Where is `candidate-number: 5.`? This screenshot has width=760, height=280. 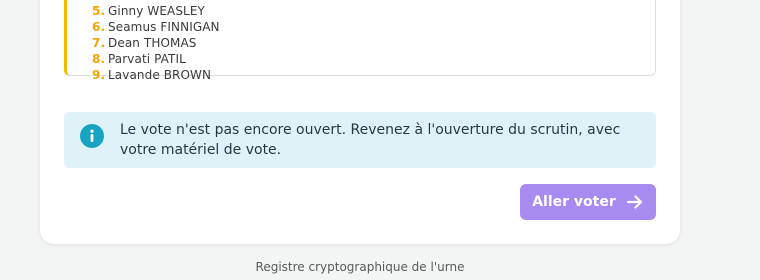
candidate-number: 5. is located at coordinates (99, 11).